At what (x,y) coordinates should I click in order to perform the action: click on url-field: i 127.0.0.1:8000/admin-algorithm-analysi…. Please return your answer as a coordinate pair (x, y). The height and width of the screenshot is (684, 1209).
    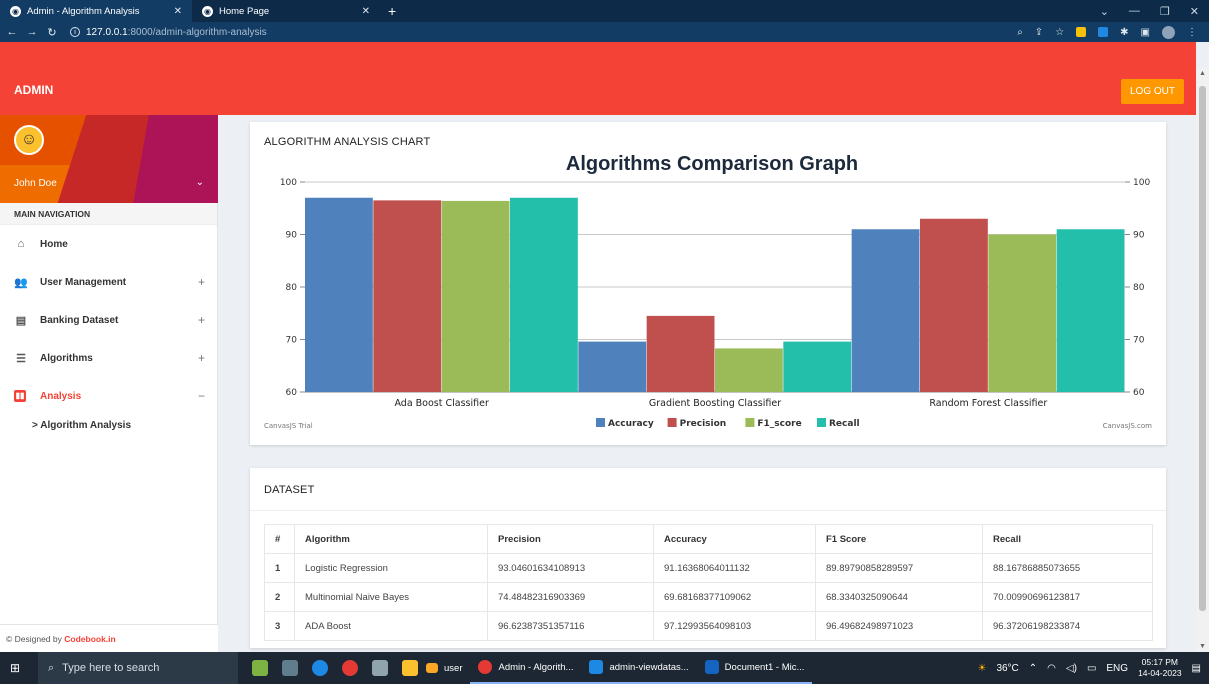
    Looking at the image, I should click on (168, 32).